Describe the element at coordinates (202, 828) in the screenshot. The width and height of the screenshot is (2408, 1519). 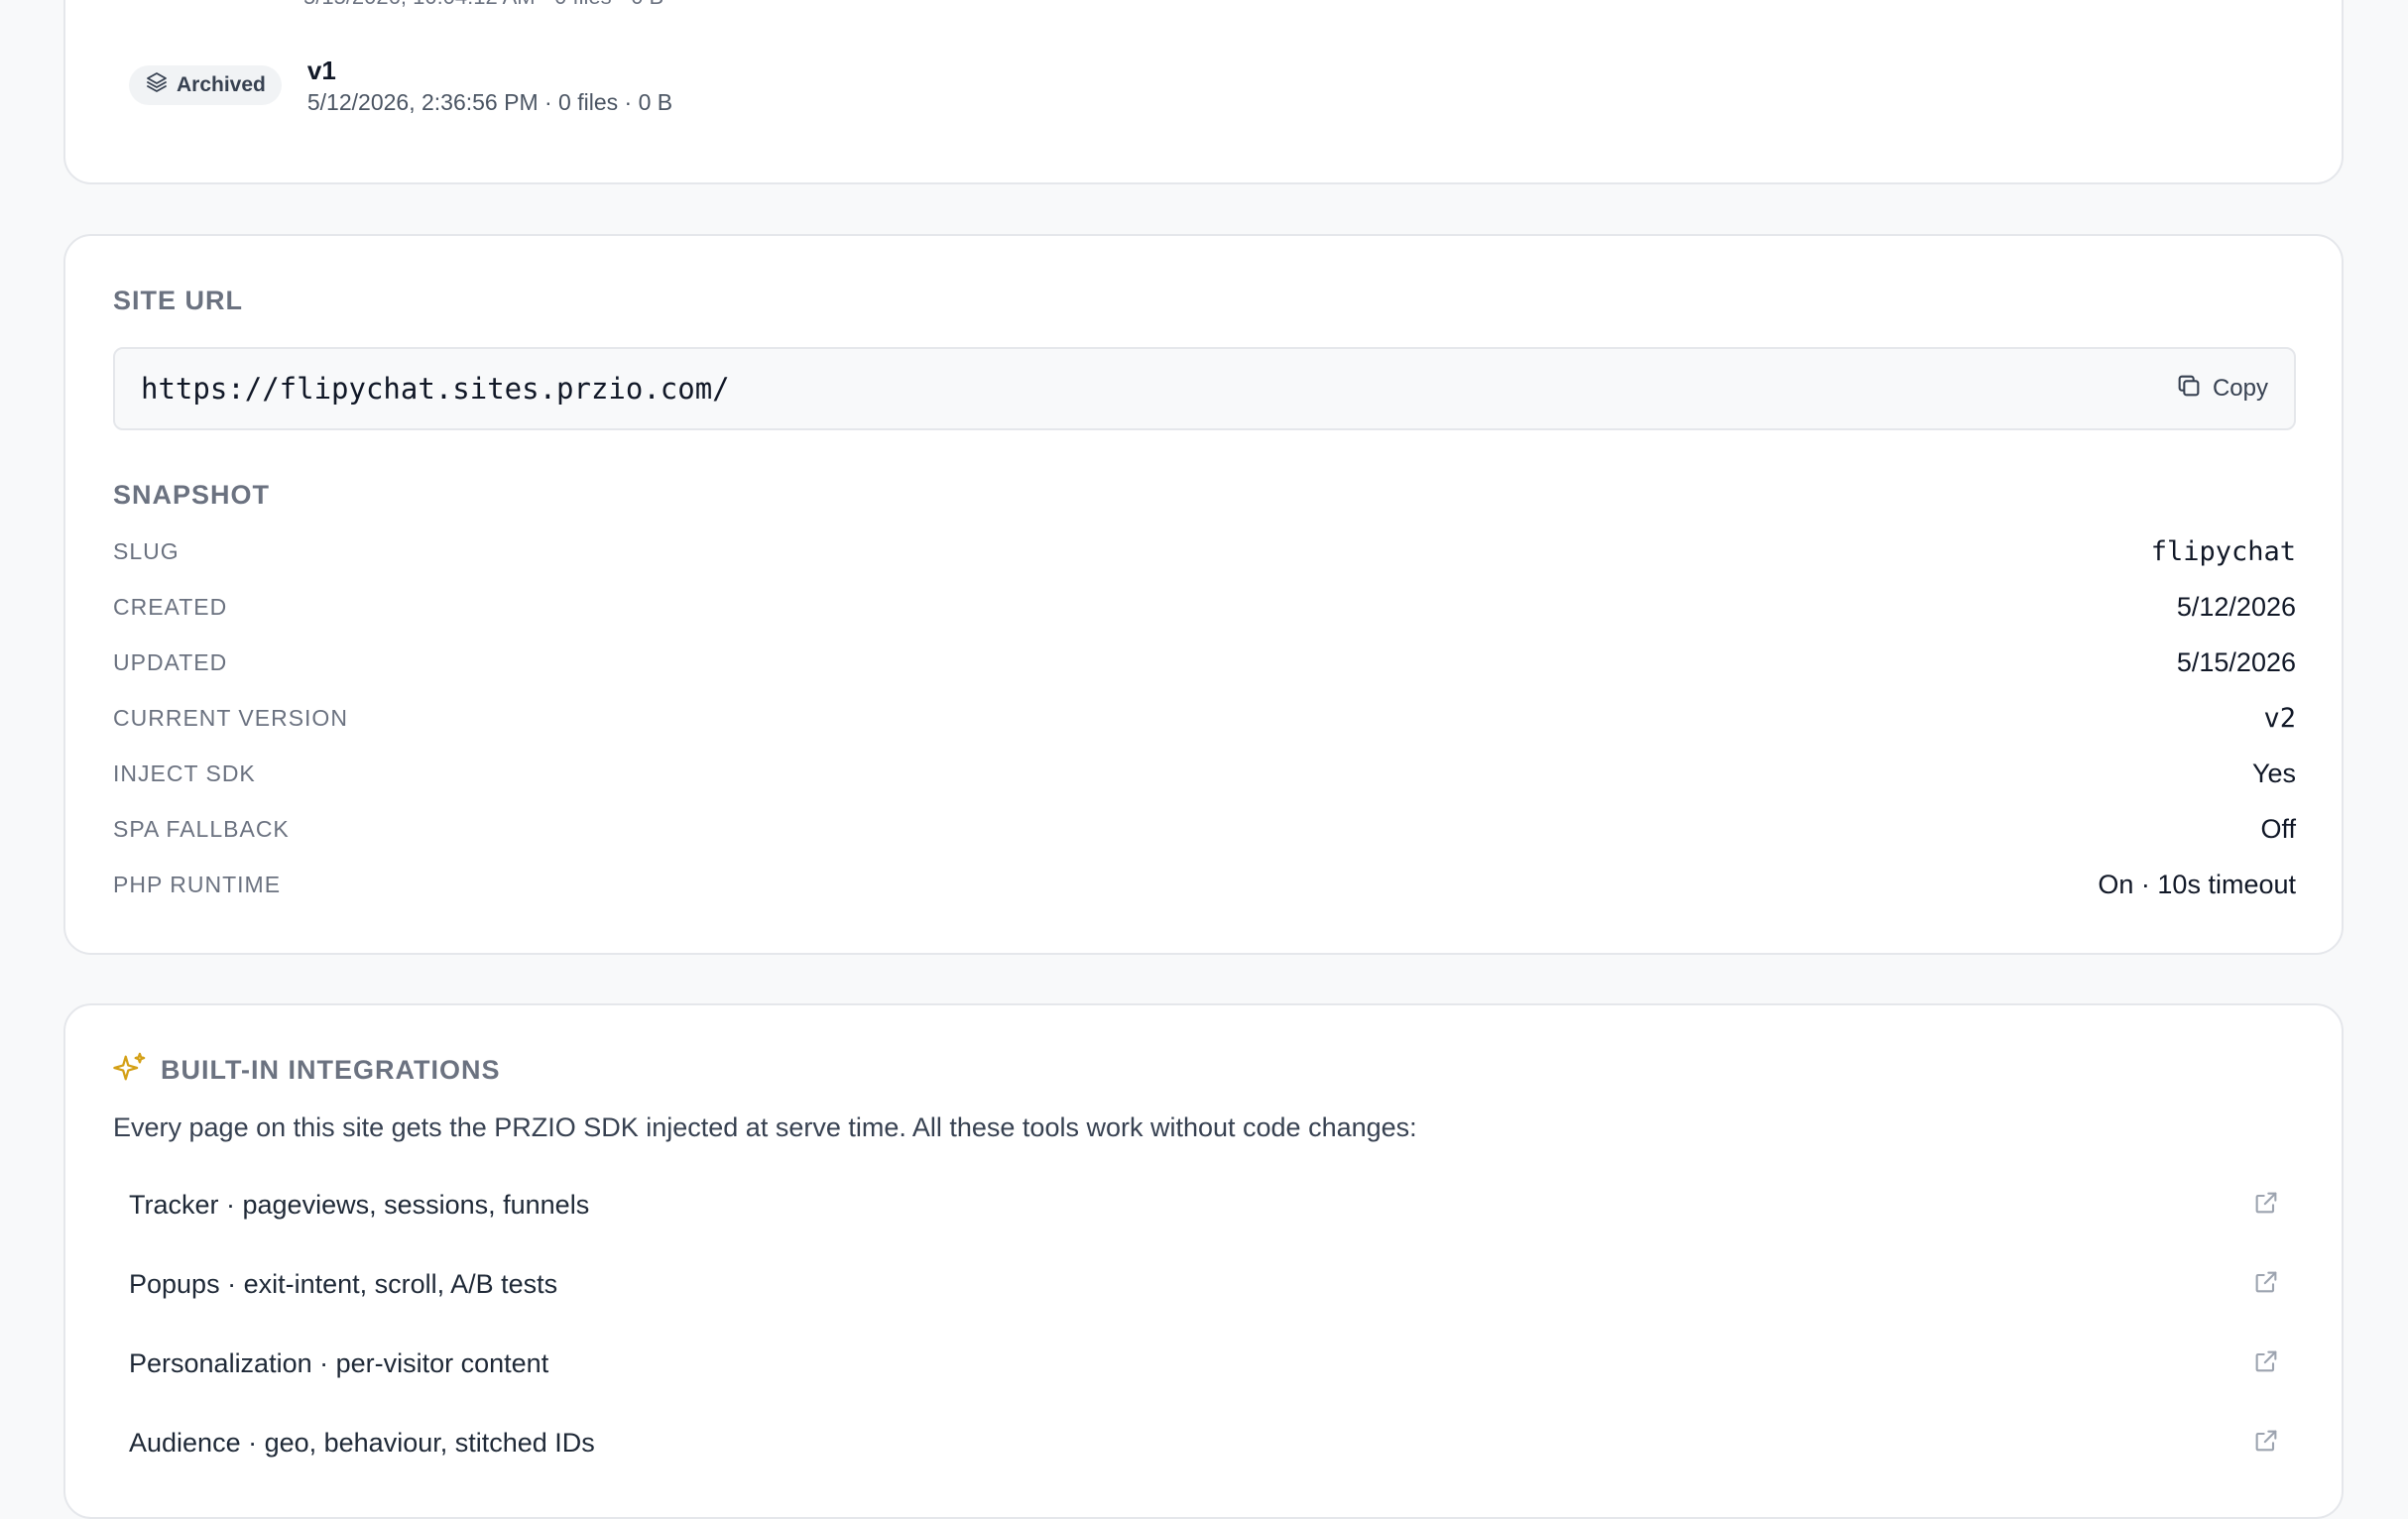
I see `snapshot-key: SPA FALLBACK` at that location.